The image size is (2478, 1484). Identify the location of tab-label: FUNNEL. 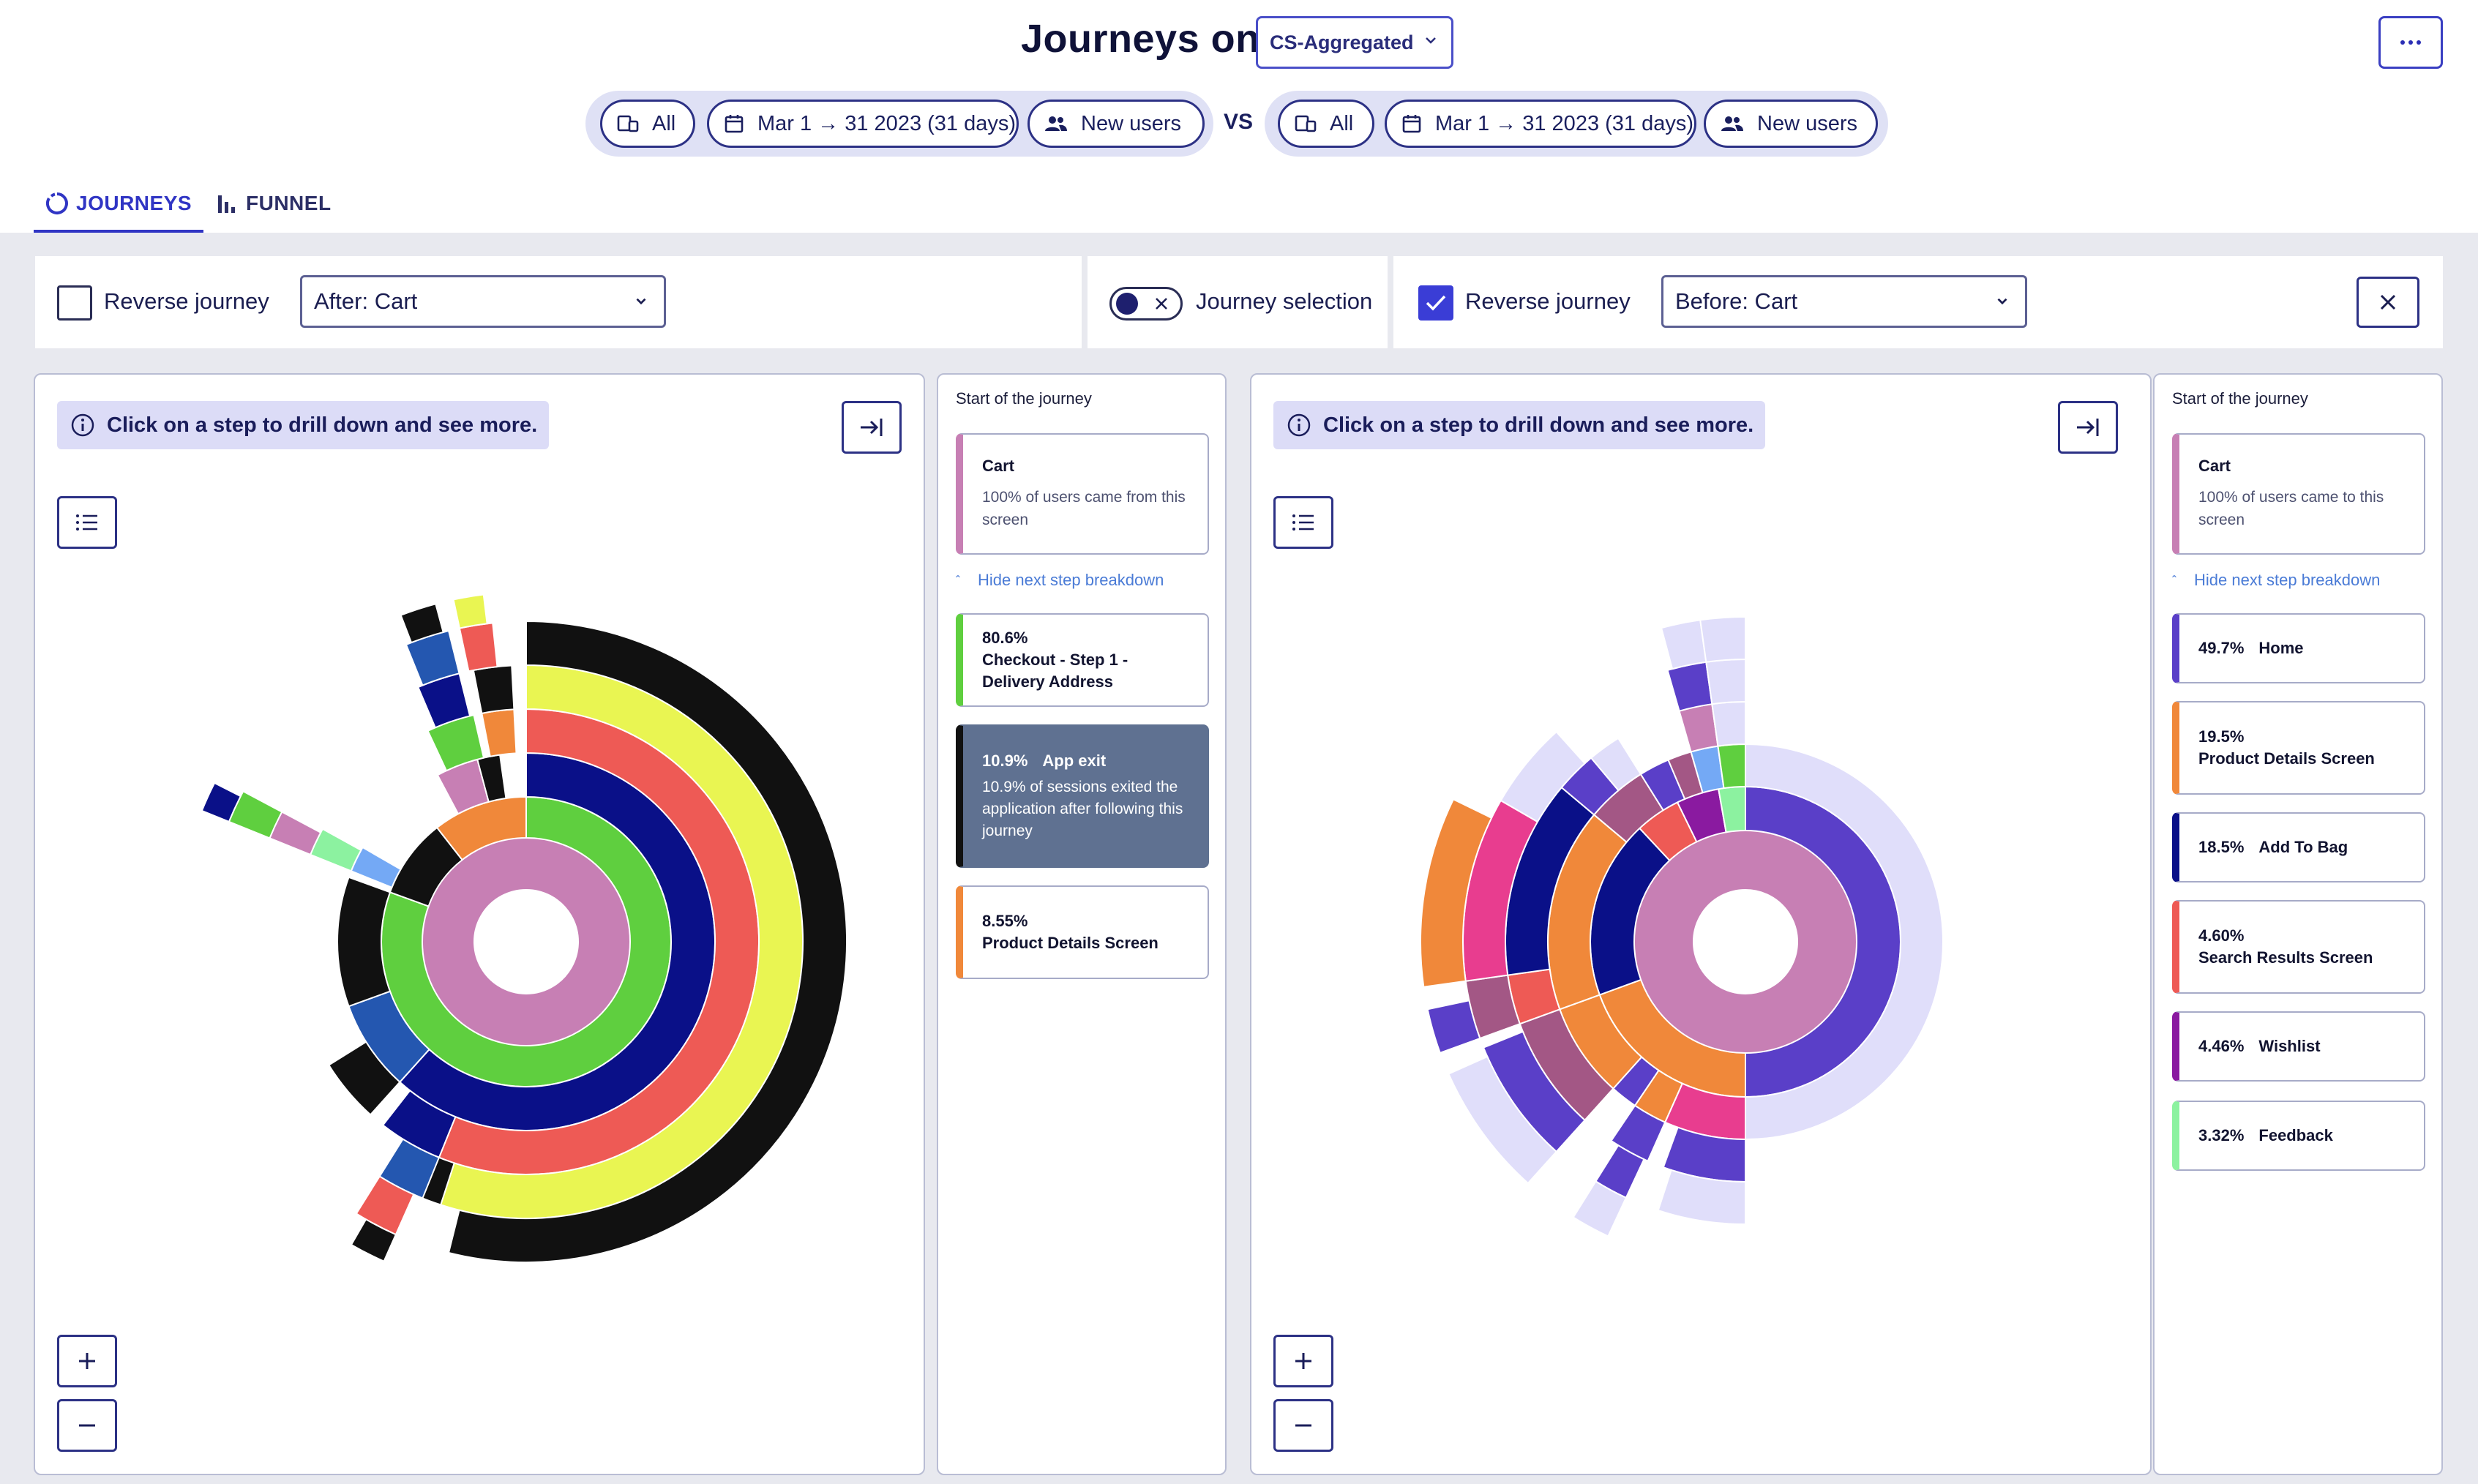
(289, 203).